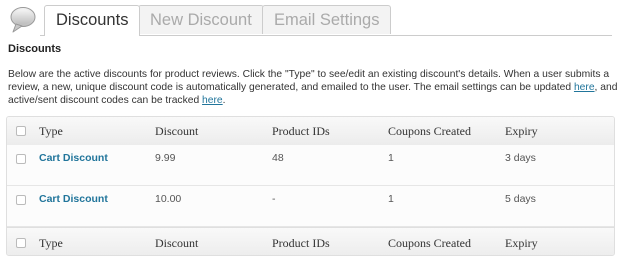 The image size is (620, 262). I want to click on tab-discounts: Discounts, so click(92, 20).